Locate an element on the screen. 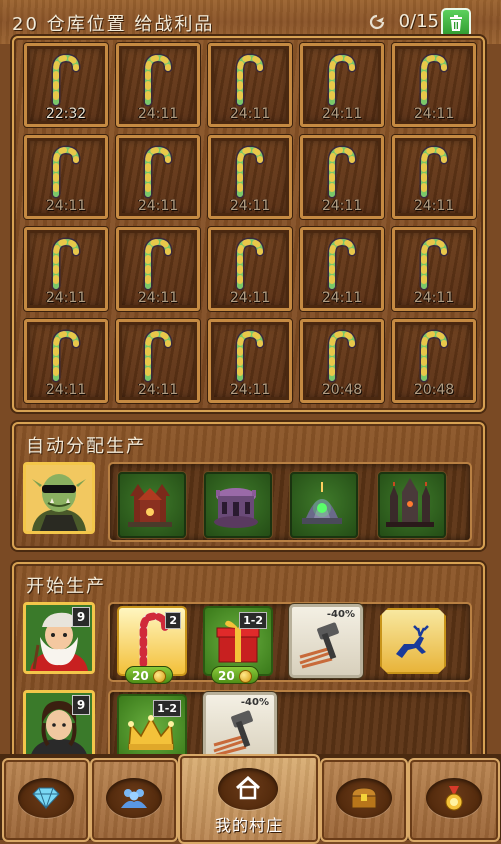 This screenshot has height=844, width=501. gift-box-item: 1-2 20 is located at coordinates (238, 645).